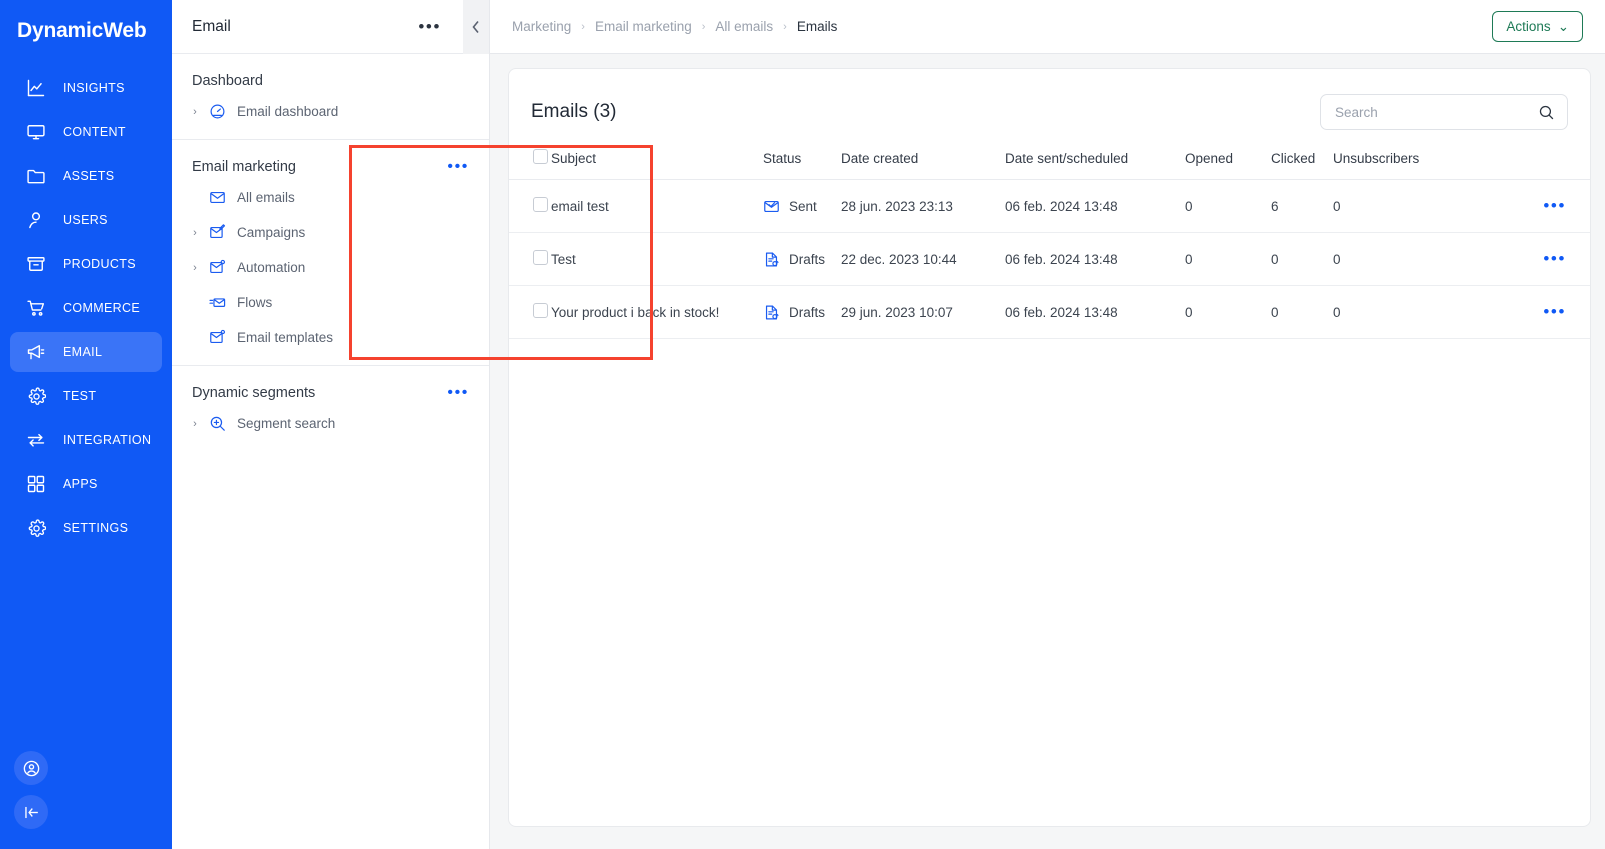 This screenshot has height=849, width=1605. What do you see at coordinates (1536, 160) in the screenshot?
I see `column-header-actions` at bounding box center [1536, 160].